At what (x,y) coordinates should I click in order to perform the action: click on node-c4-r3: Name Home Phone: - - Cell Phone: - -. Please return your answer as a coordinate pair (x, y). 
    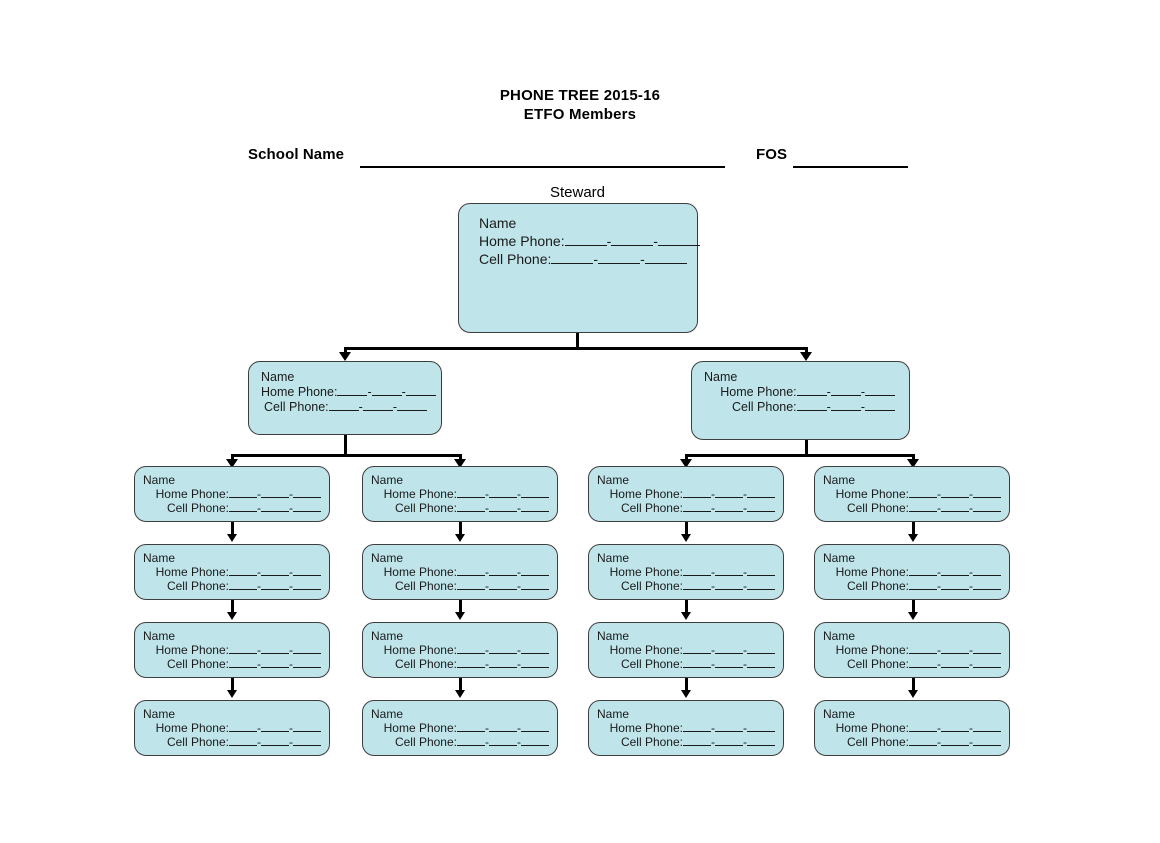
    Looking at the image, I should click on (912, 650).